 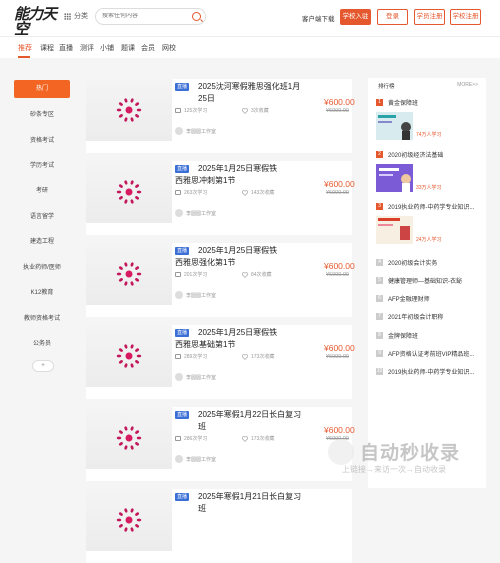 What do you see at coordinates (258, 438) in the screenshot?
I see `favorite-count: 173次收藏` at bounding box center [258, 438].